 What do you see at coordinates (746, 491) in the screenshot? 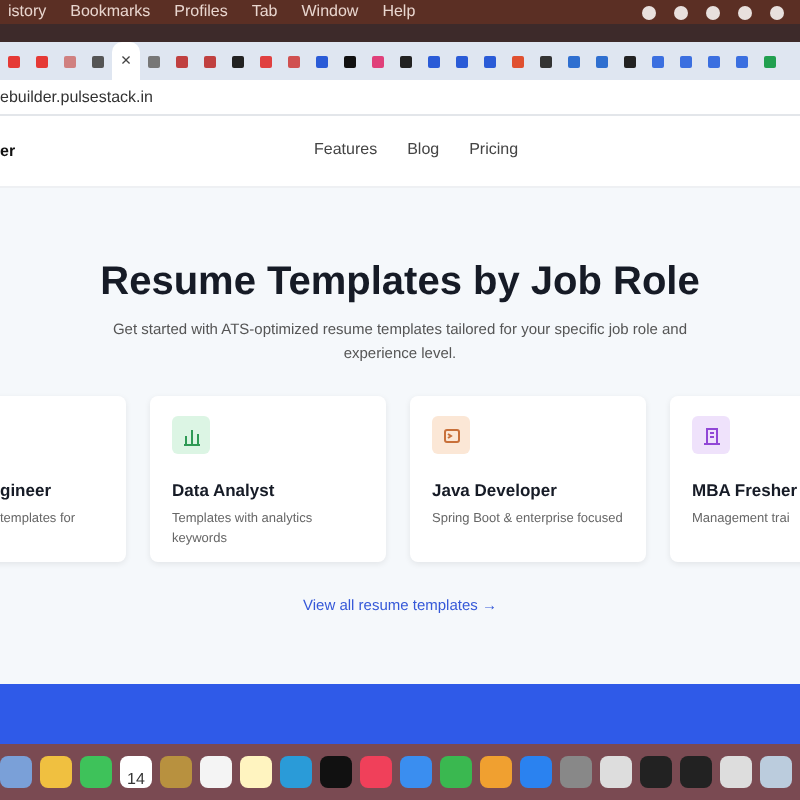
I see `card-title: MBA Fresher` at bounding box center [746, 491].